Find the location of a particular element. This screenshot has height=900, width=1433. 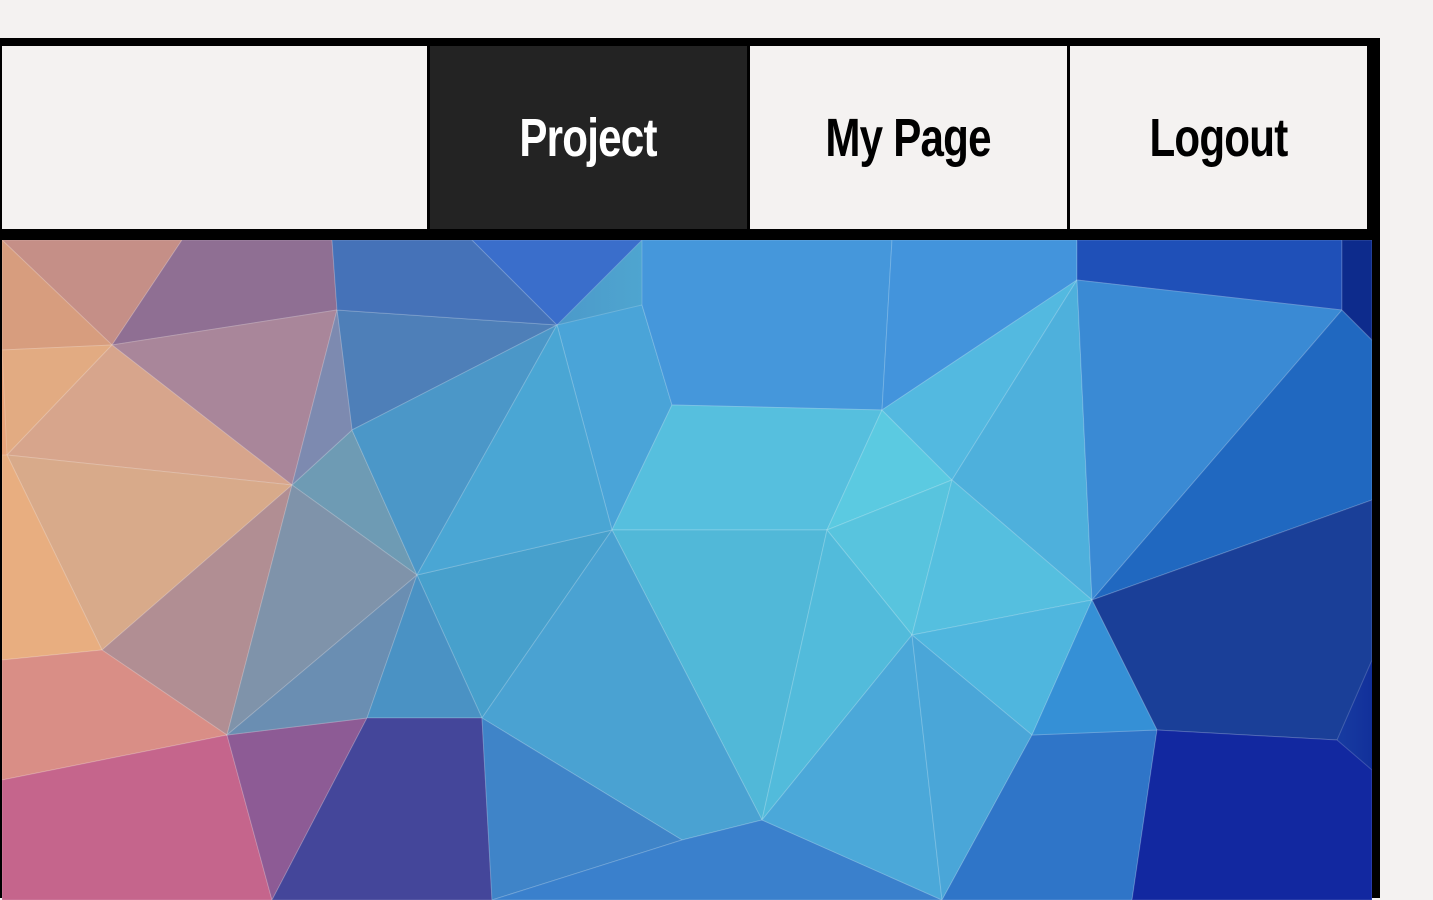

nav-empty-area is located at coordinates (214, 137).